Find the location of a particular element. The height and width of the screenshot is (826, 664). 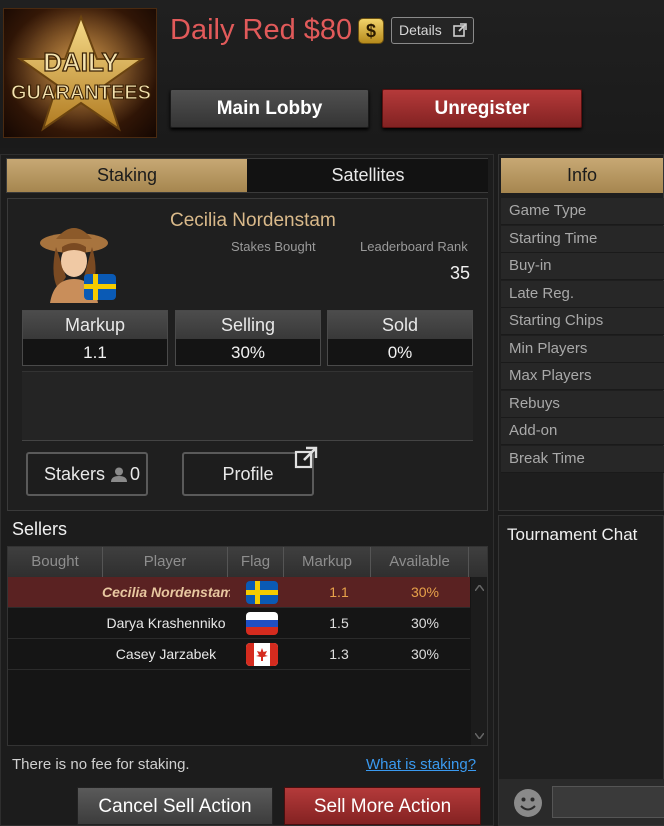

details-button: Details is located at coordinates (432, 30).